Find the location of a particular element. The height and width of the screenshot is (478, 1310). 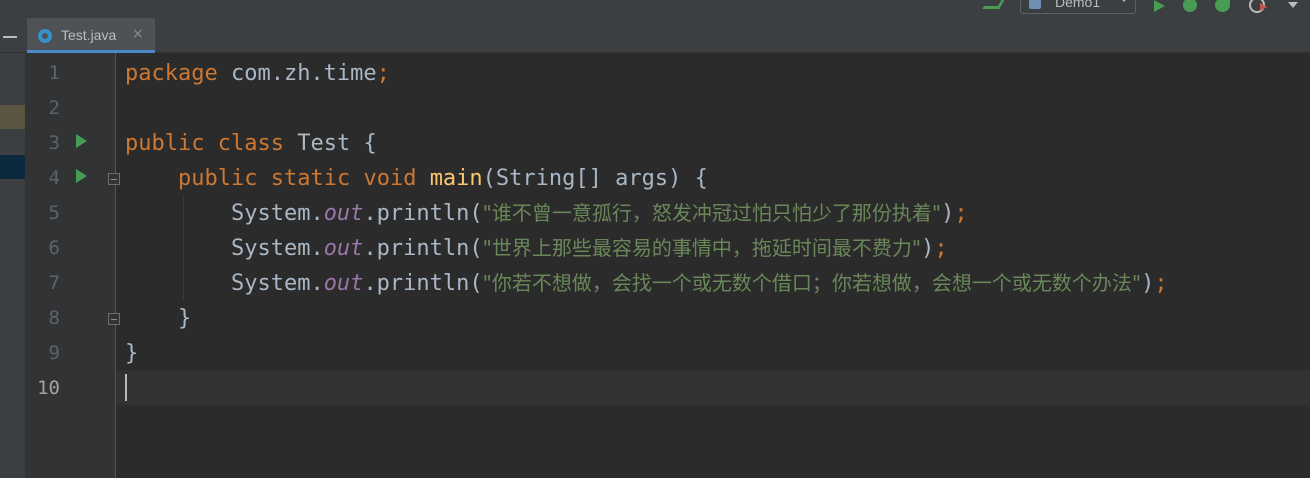

editor-tab-bar: Test.java × is located at coordinates (655, 35).